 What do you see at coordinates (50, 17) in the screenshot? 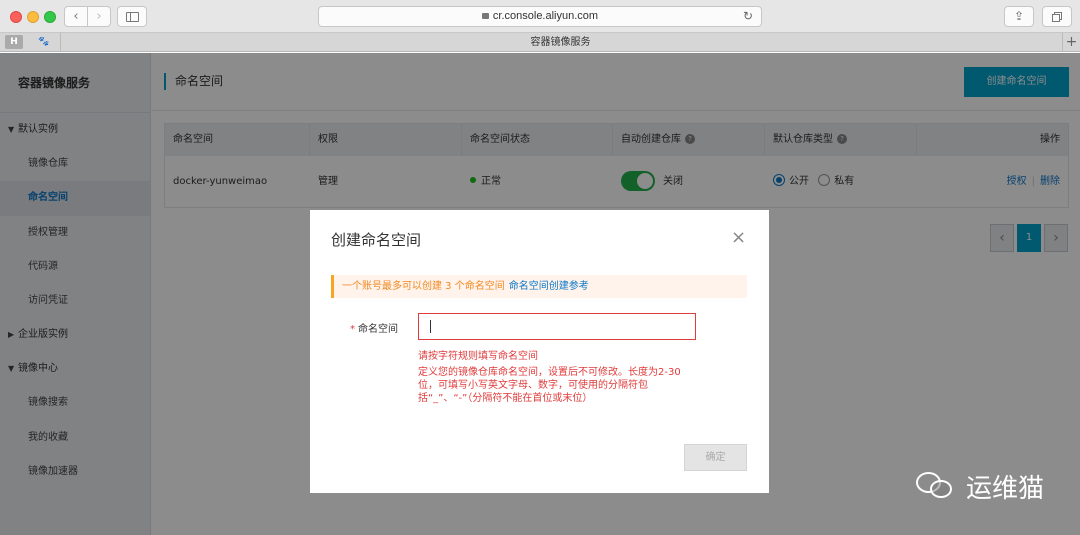
I see `zoom-window-button` at bounding box center [50, 17].